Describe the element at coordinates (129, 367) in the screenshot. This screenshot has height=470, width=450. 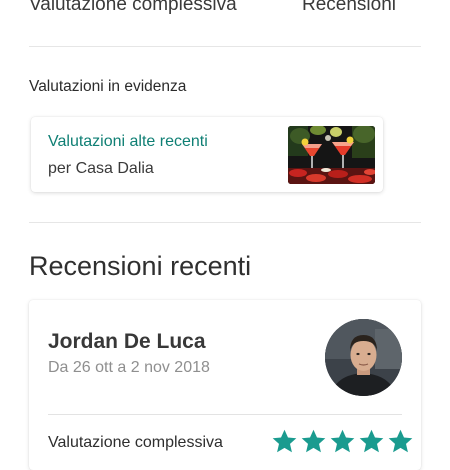
I see `review-dates: Da 26 ott a 2 nov 2018` at that location.